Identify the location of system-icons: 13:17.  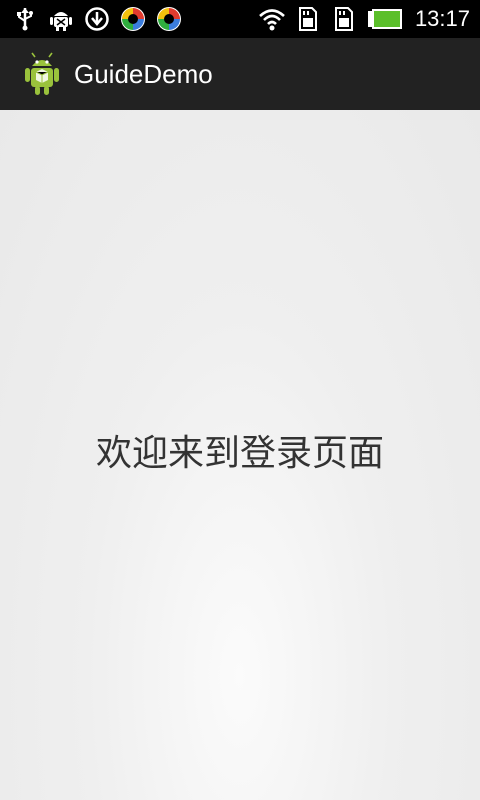
(364, 19).